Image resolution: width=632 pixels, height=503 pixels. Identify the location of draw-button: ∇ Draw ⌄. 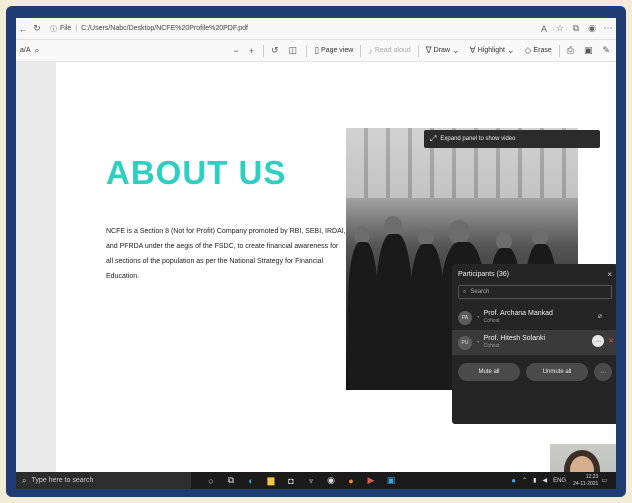
(444, 50).